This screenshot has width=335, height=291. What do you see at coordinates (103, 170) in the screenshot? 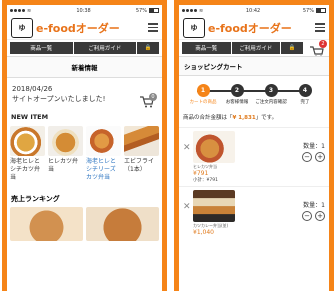
I see `product-name: 海老ヒレとシチリーズカツ弁当` at bounding box center [103, 170].